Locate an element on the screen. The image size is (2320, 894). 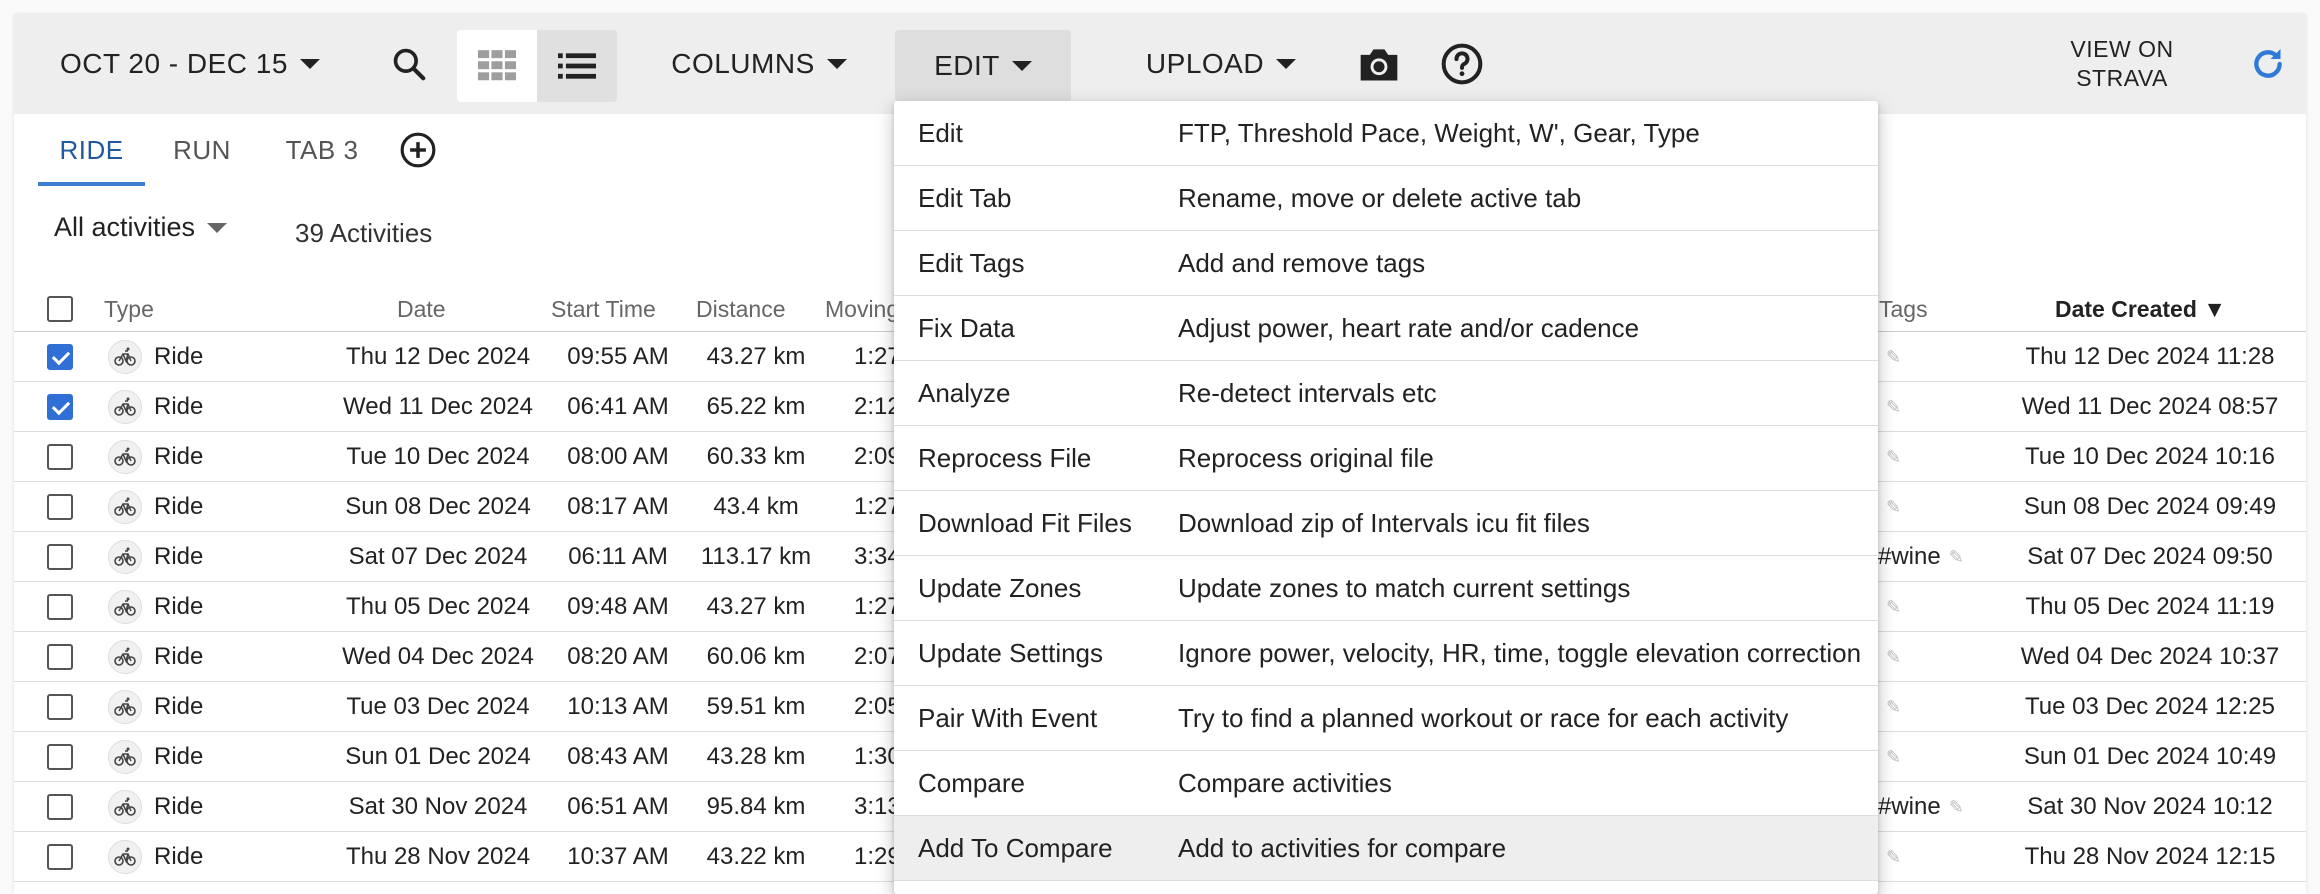
edit-dropdown: EDIT is located at coordinates (983, 66).